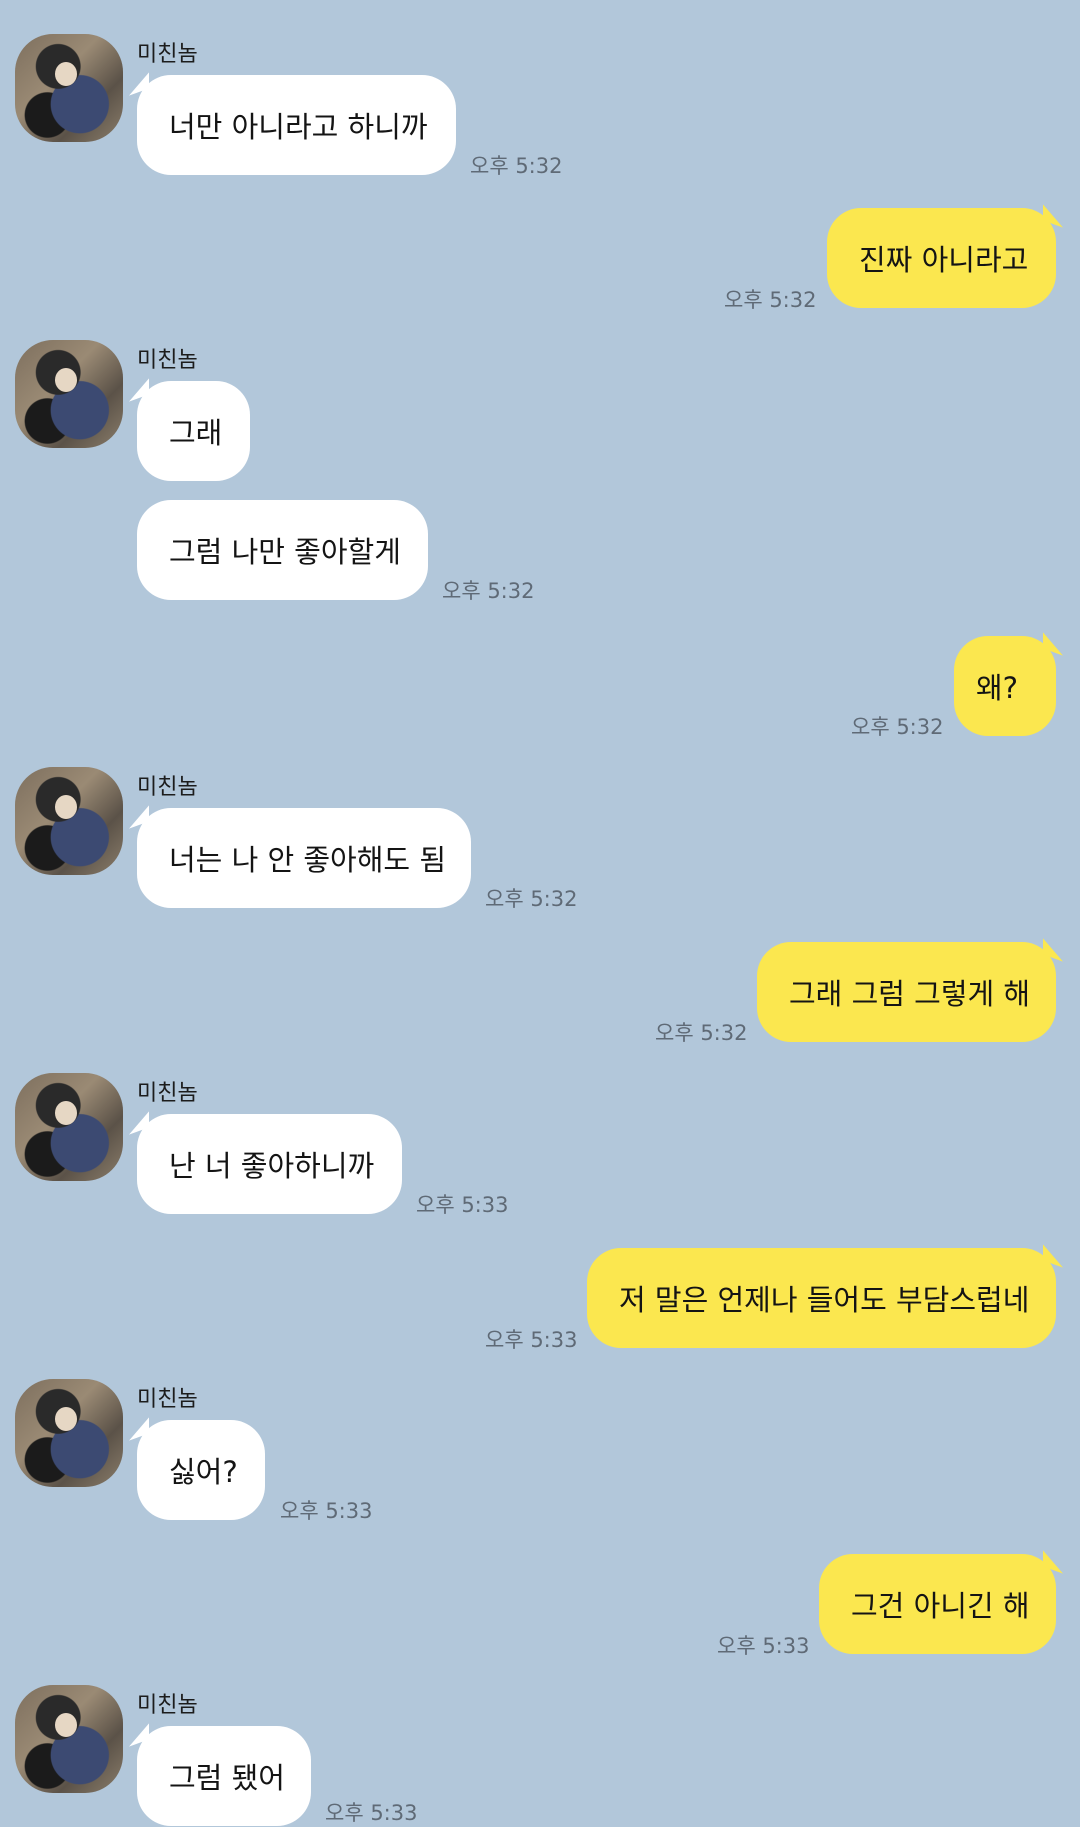 Image resolution: width=1080 pixels, height=1827 pixels. I want to click on message-bubble-incoming: 너는 나 안 좋아해도 됨, so click(304, 858).